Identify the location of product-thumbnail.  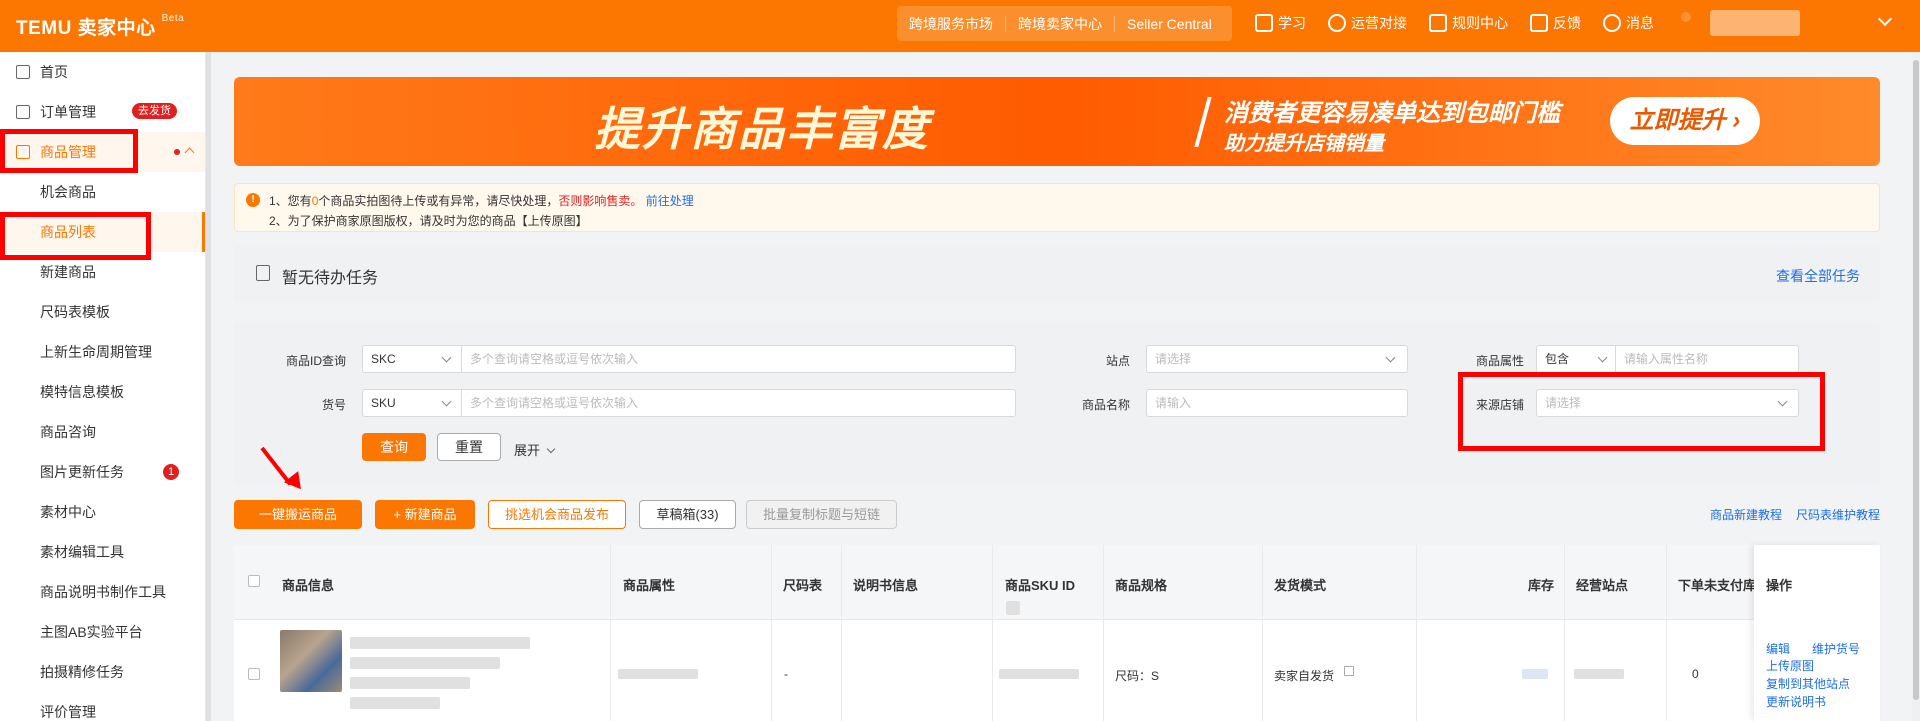
(311, 661).